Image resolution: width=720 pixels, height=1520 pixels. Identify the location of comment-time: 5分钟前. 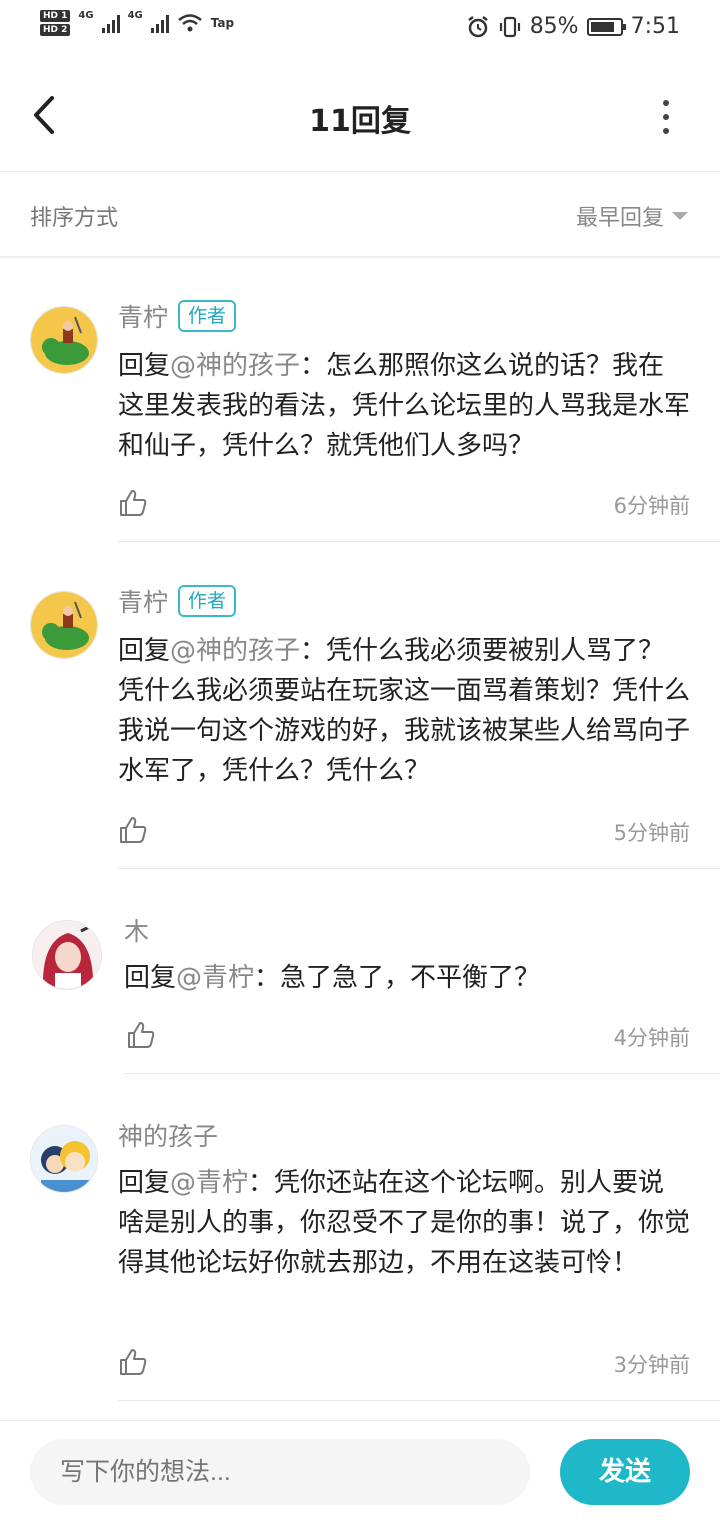
(651, 833).